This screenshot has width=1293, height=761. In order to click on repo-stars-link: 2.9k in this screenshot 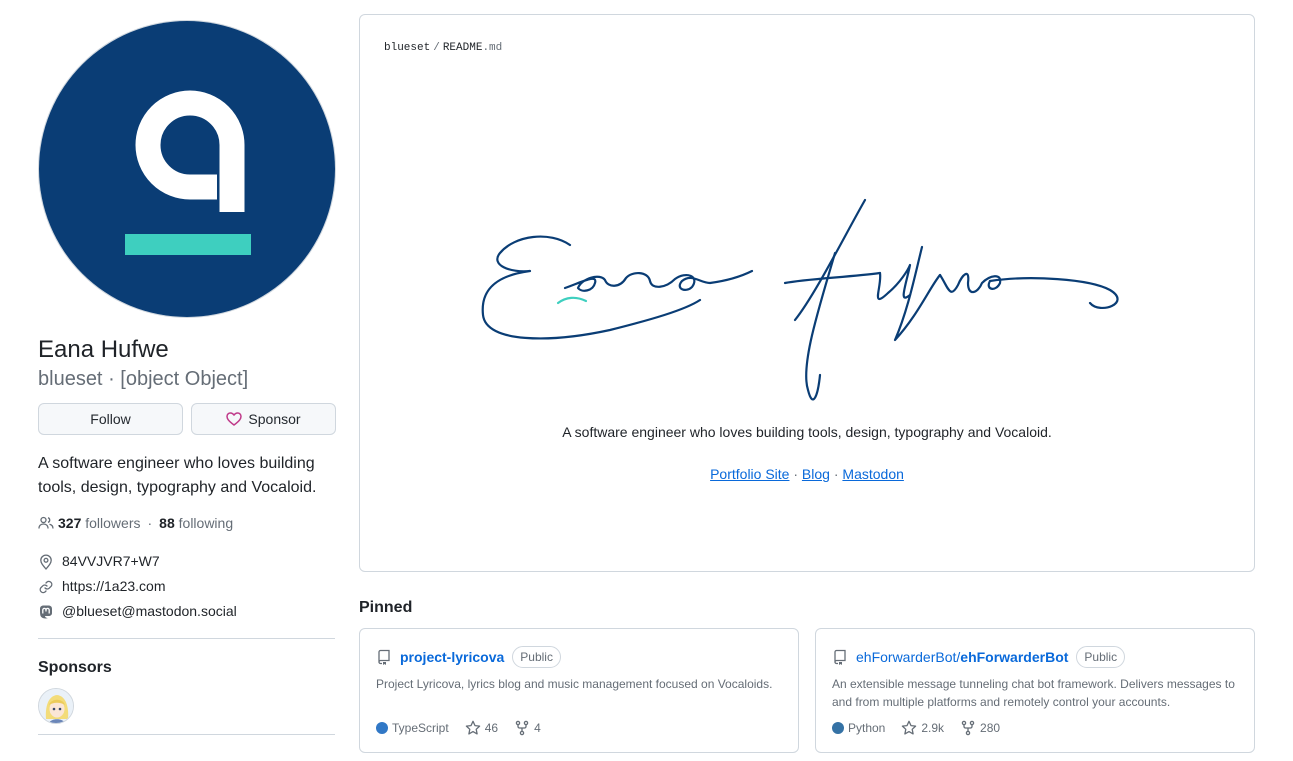, I will do `click(922, 728)`.